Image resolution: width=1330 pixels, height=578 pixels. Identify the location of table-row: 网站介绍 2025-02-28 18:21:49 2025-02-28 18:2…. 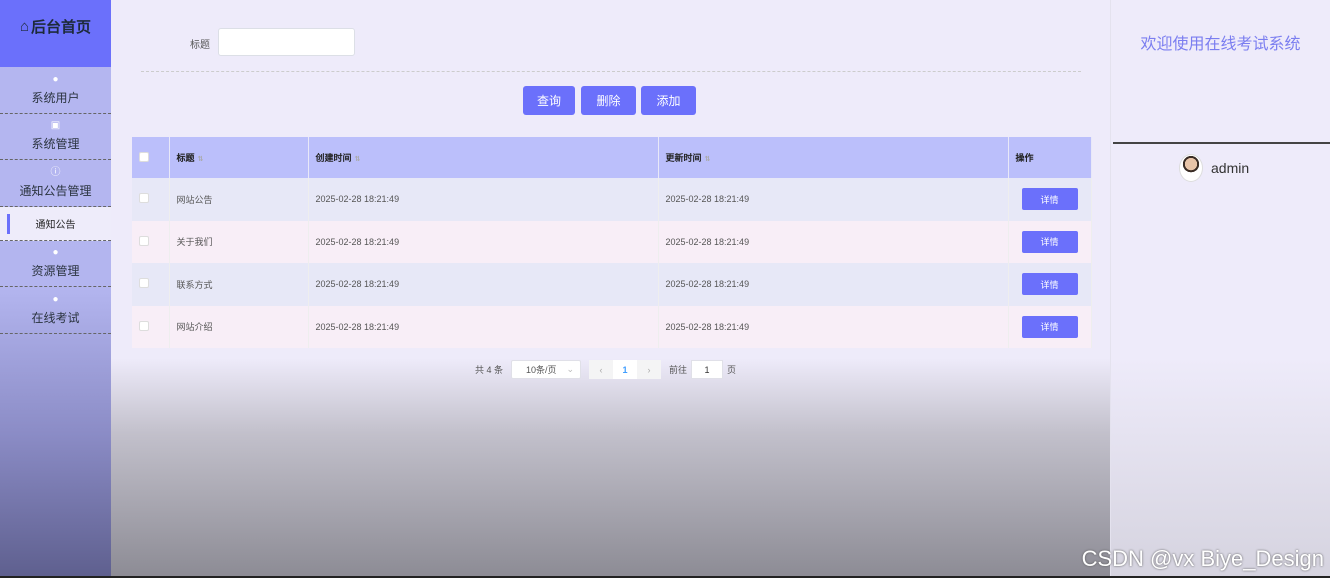
(612, 326).